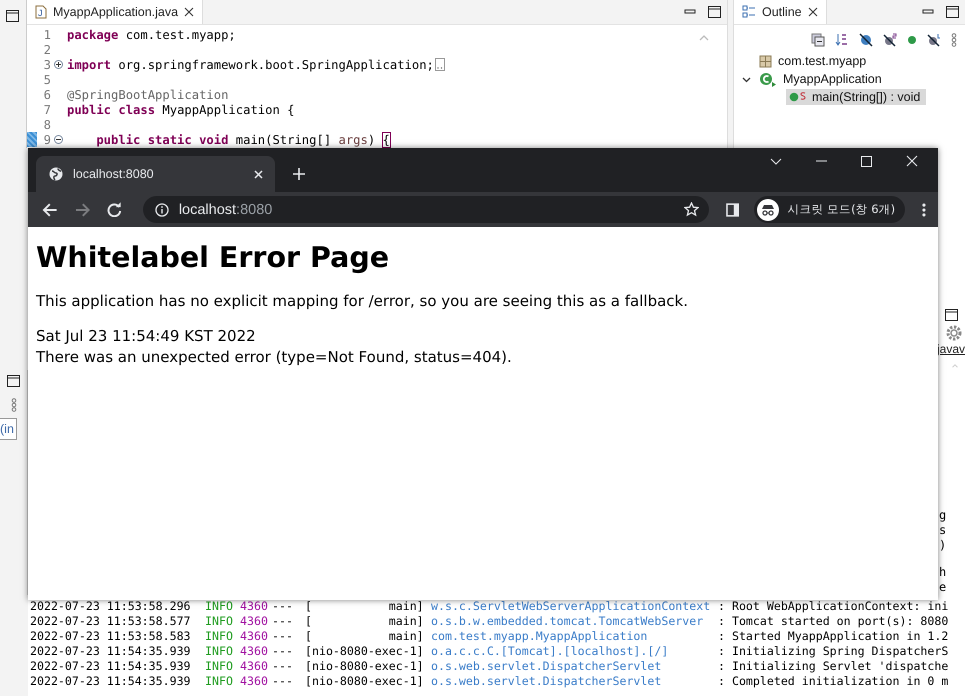 Image resolution: width=965 pixels, height=696 pixels. Describe the element at coordinates (147, 95) in the screenshot. I see `code-line: @SpringBootApplication` at that location.